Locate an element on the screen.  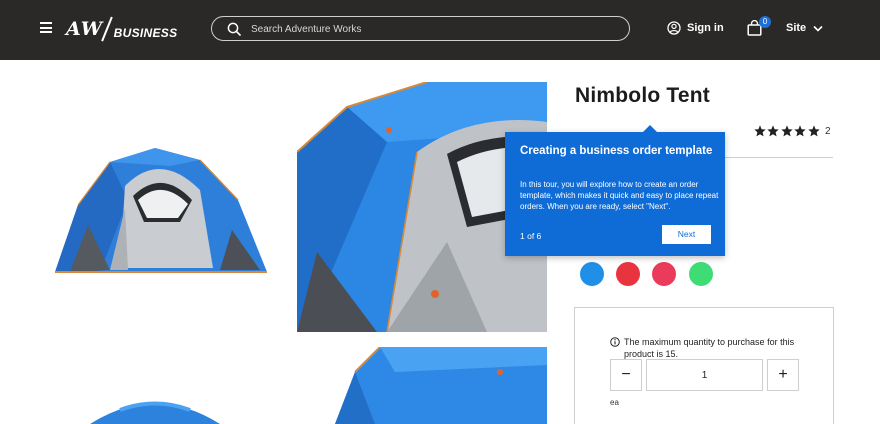
top-navigation-bar: AW BUSINESS Sign in 0 Site is located at coordinates (440, 30).